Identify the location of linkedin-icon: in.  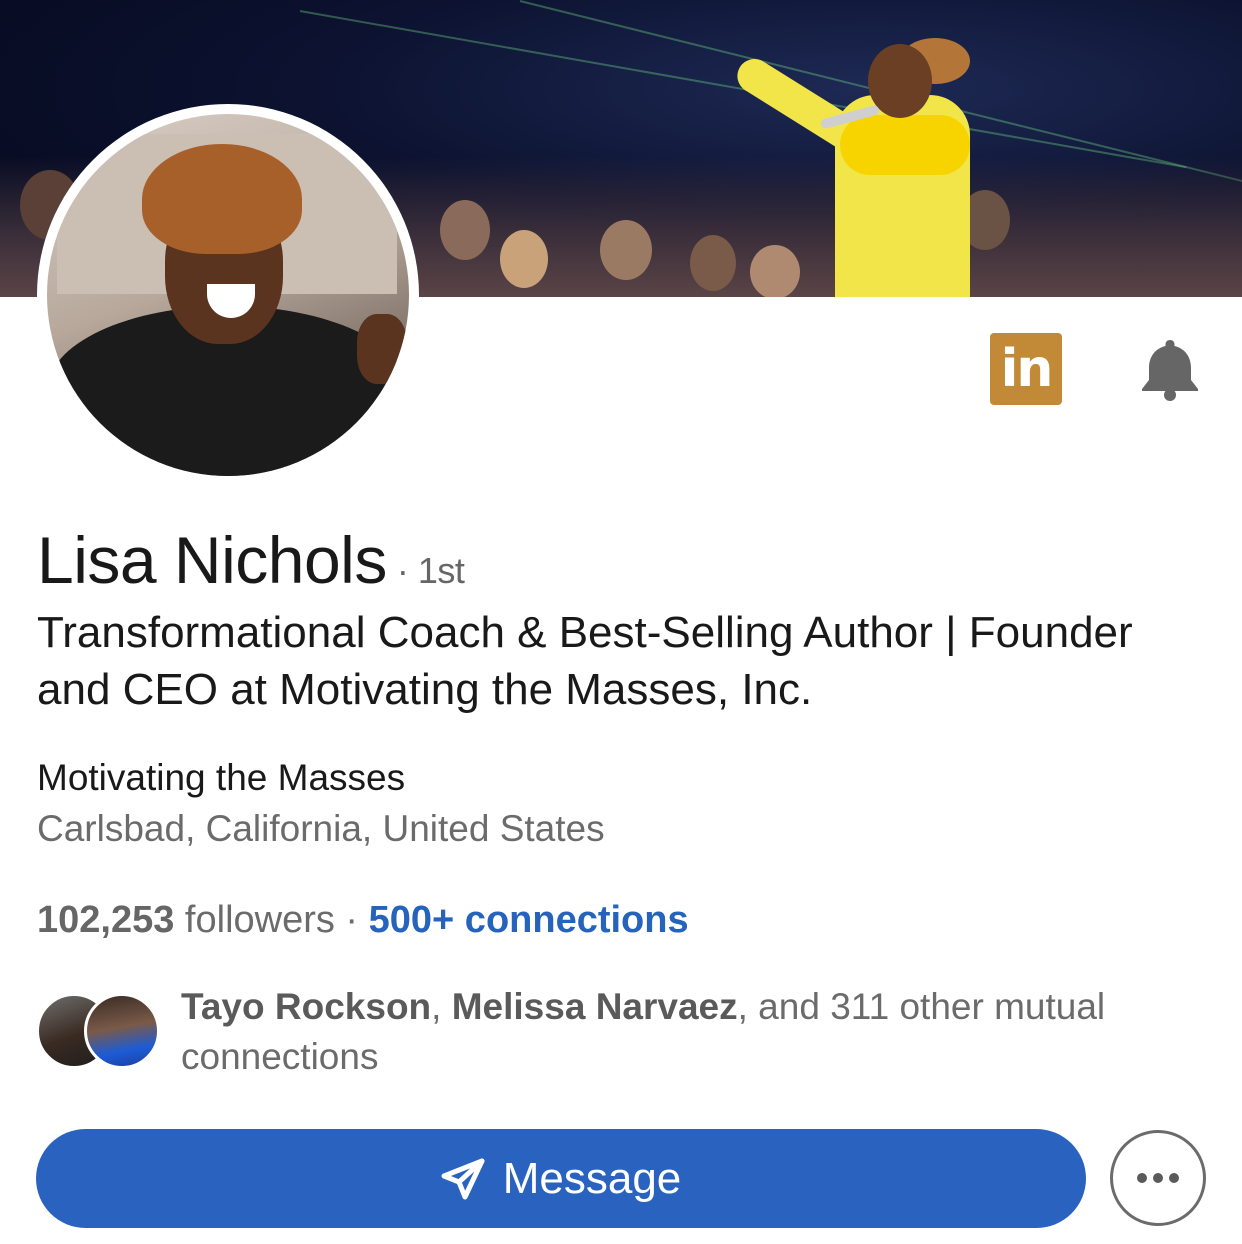
(1026, 369).